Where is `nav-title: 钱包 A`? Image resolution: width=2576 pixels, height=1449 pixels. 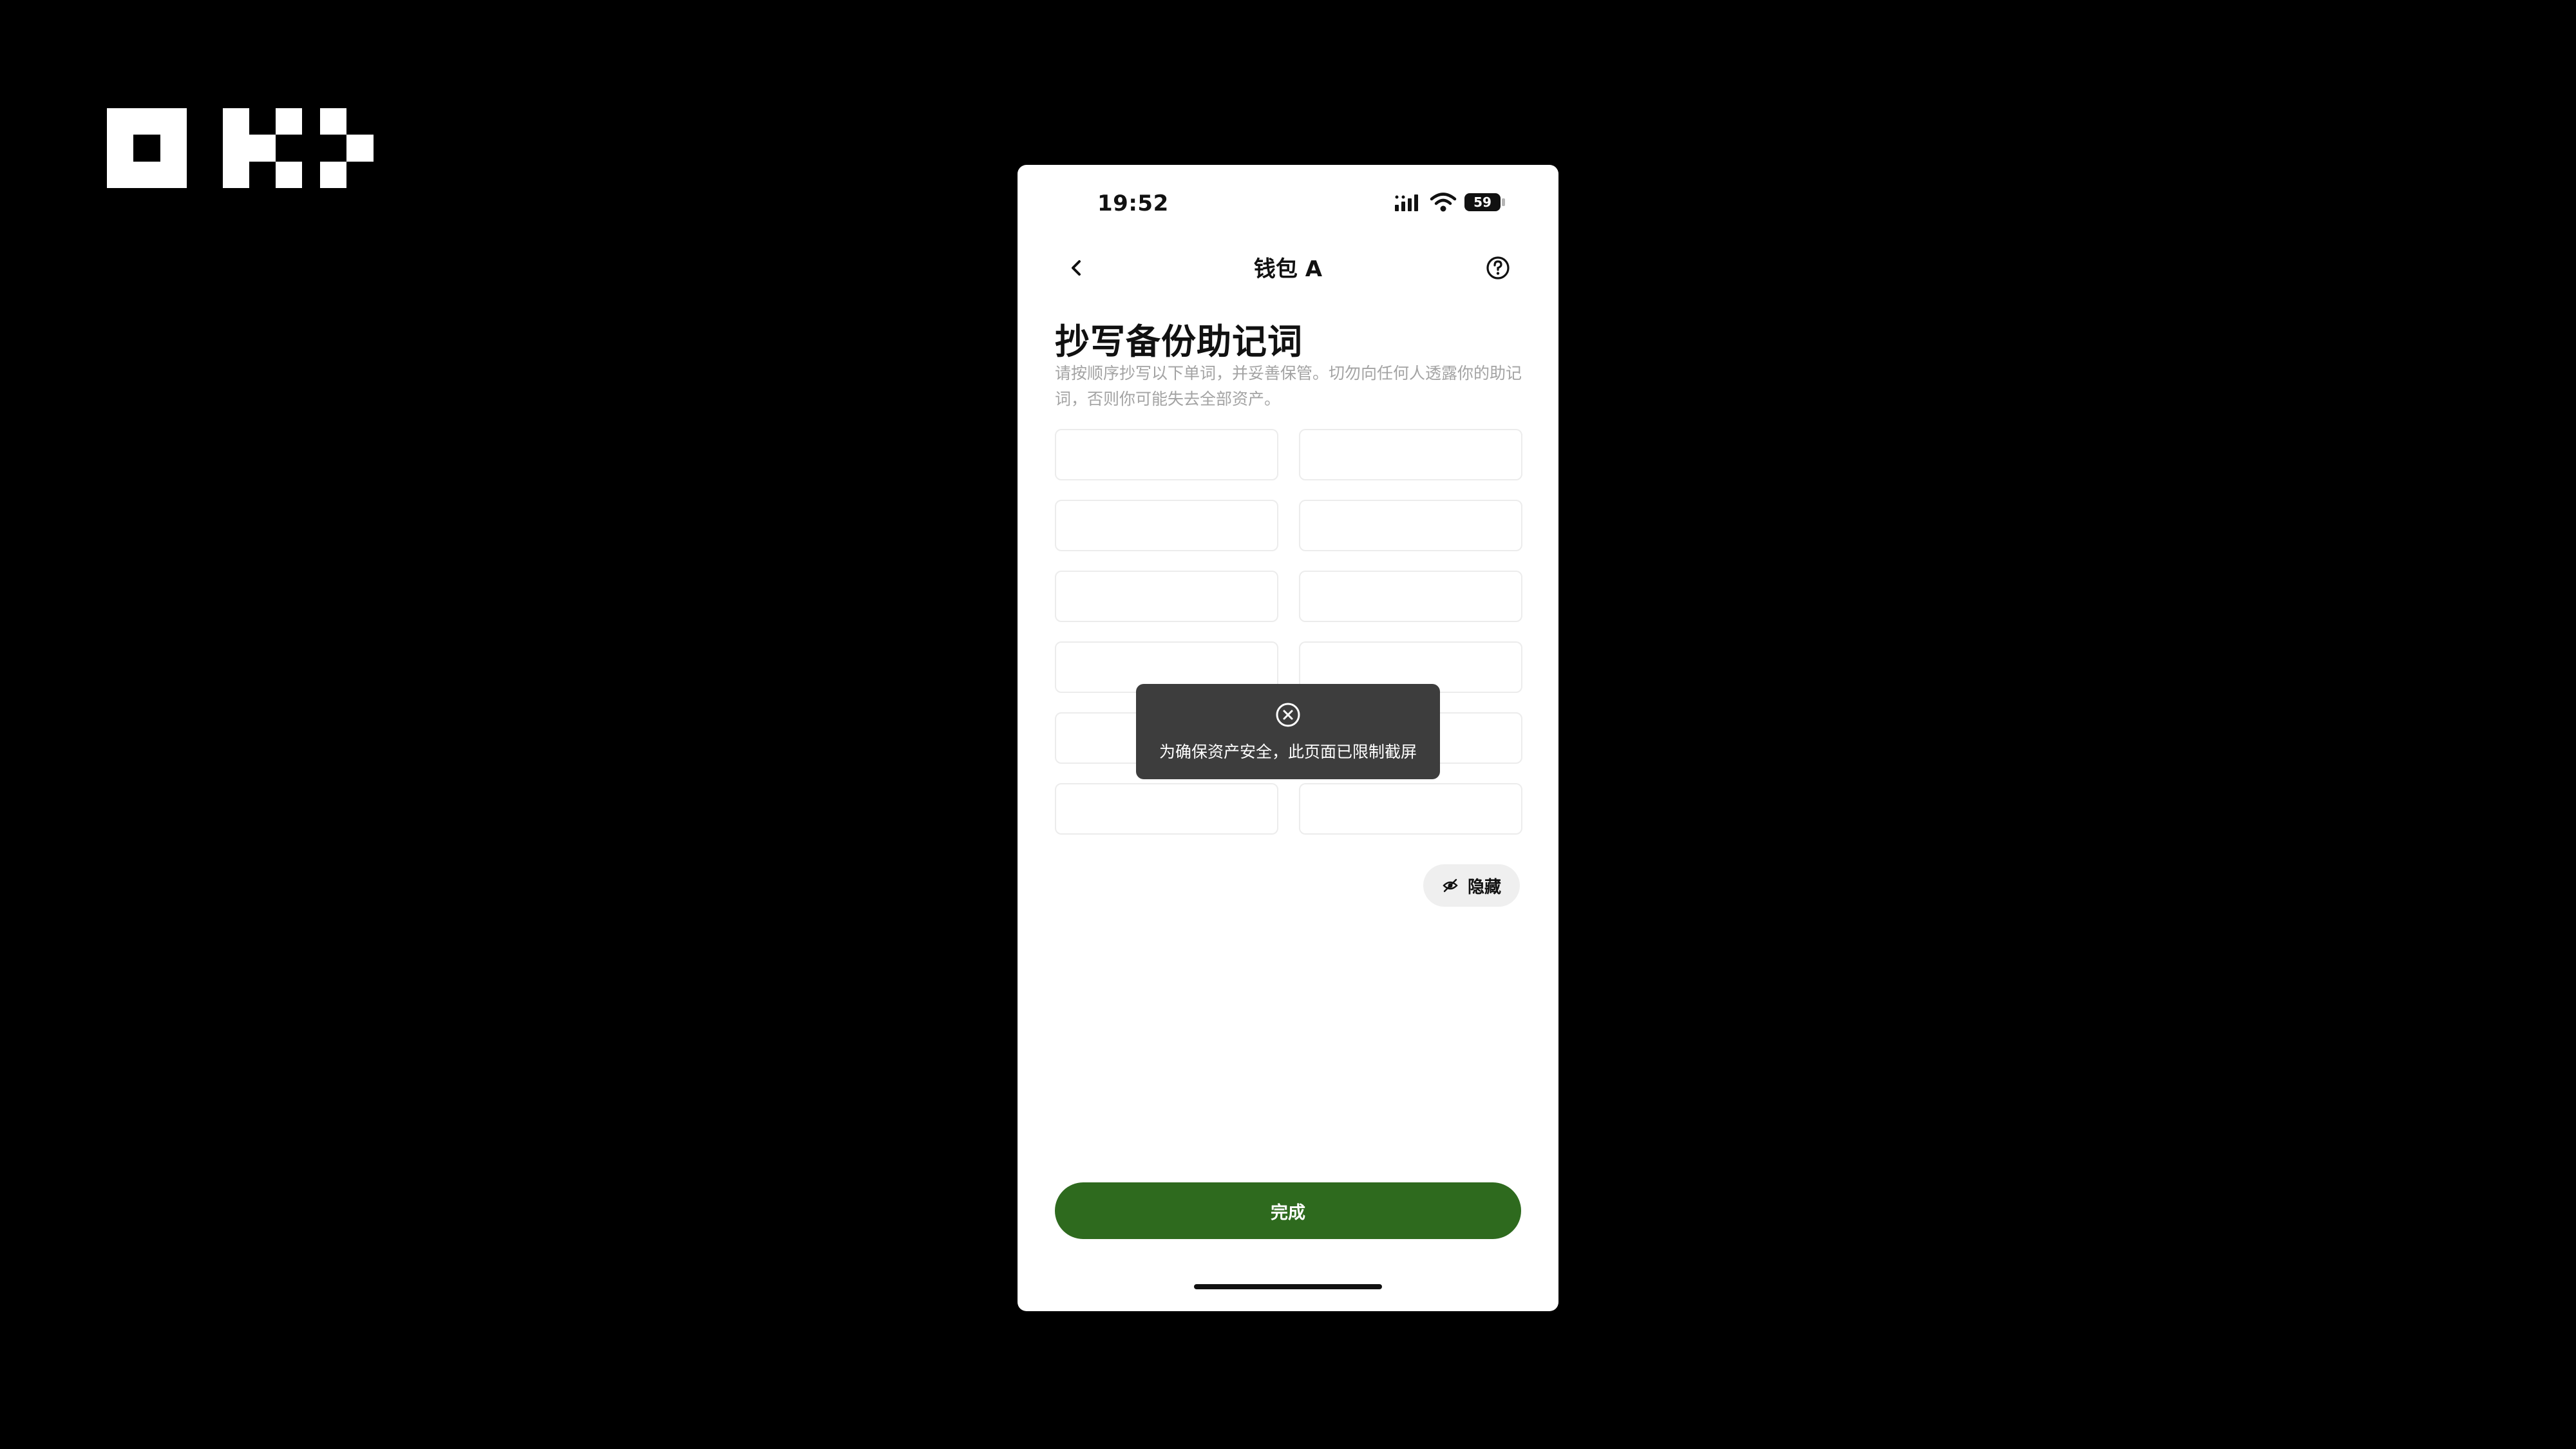
nav-title: 钱包 A is located at coordinates (1288, 269).